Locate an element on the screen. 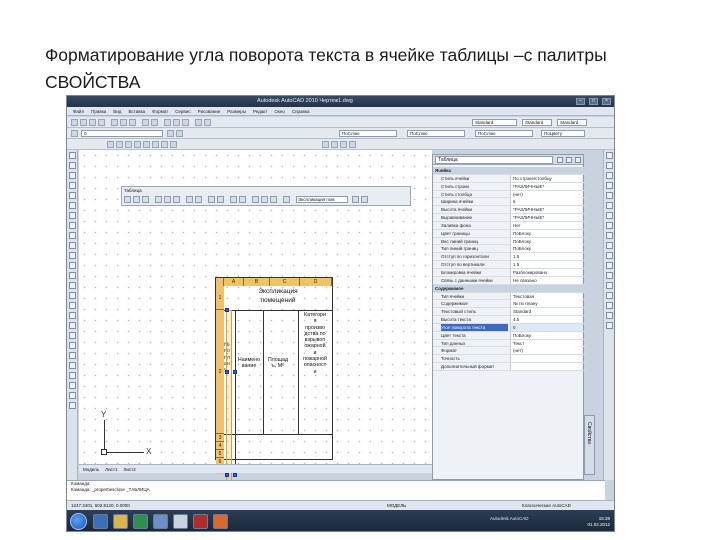  tab-model: Модель is located at coordinates (91, 469).